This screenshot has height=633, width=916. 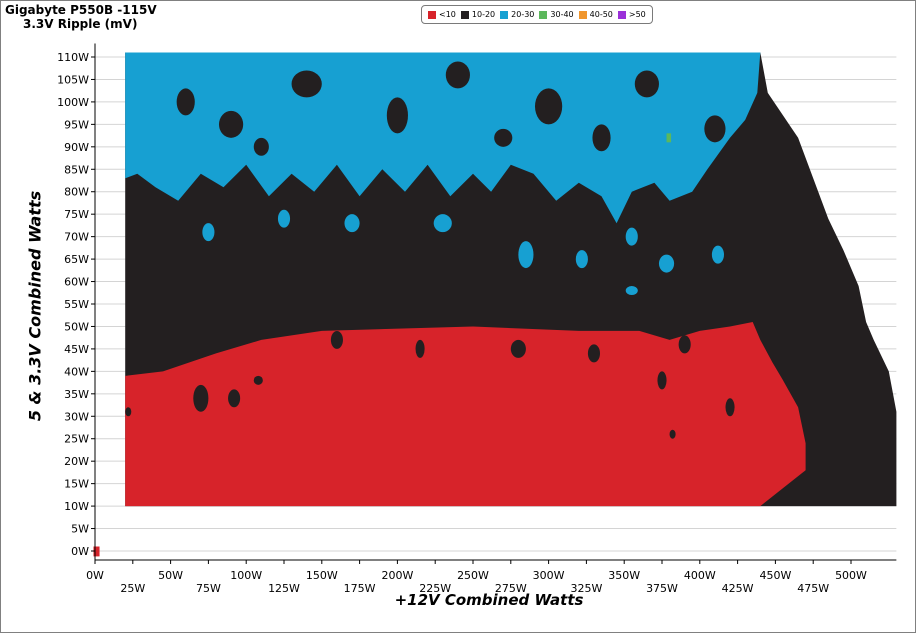 What do you see at coordinates (397, 575) in the screenshot?
I see `x-tick-label: 200W` at bounding box center [397, 575].